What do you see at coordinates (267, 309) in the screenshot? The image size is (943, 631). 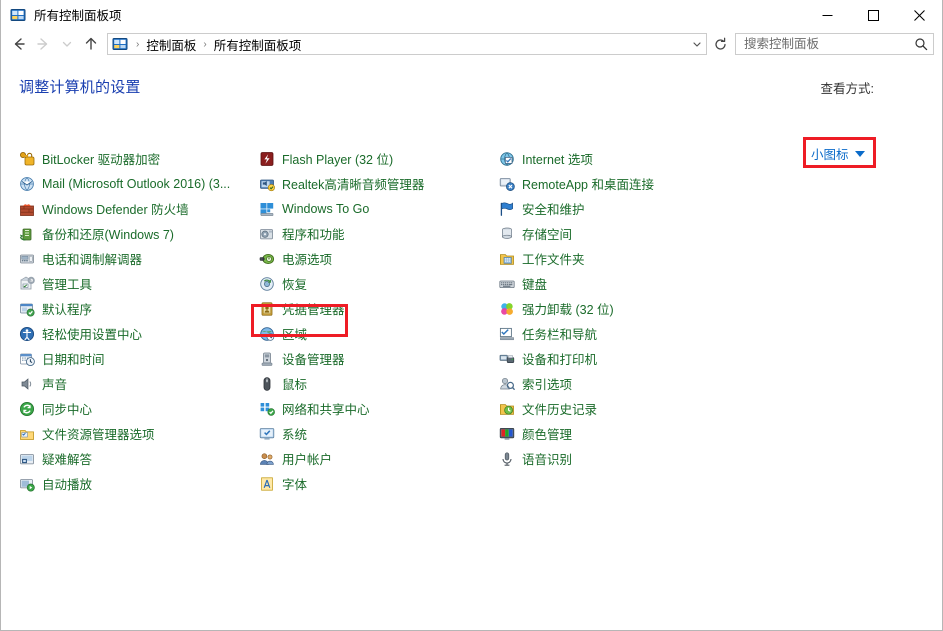 I see `credential-manager-icon` at bounding box center [267, 309].